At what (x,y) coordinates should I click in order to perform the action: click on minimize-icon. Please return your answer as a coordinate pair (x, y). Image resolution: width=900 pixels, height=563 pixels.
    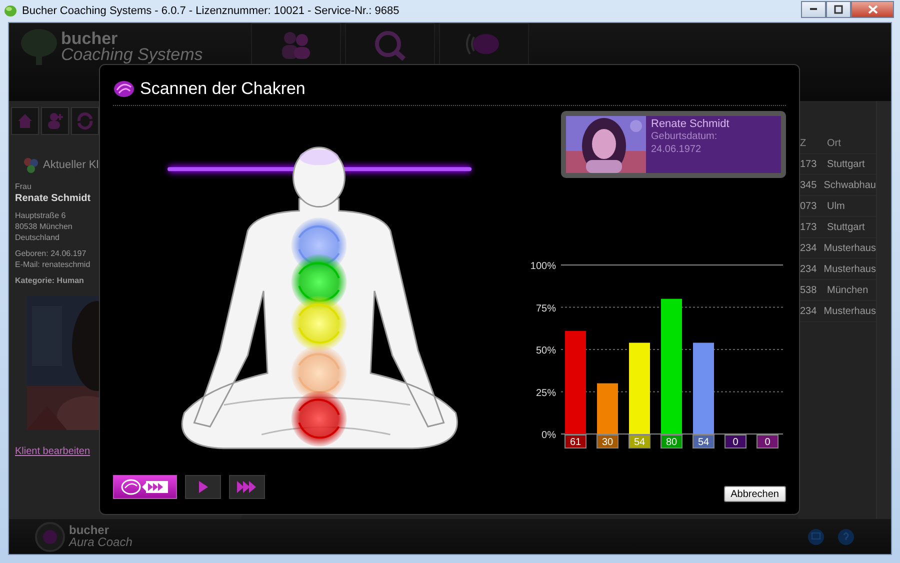
    Looking at the image, I should click on (813, 9).